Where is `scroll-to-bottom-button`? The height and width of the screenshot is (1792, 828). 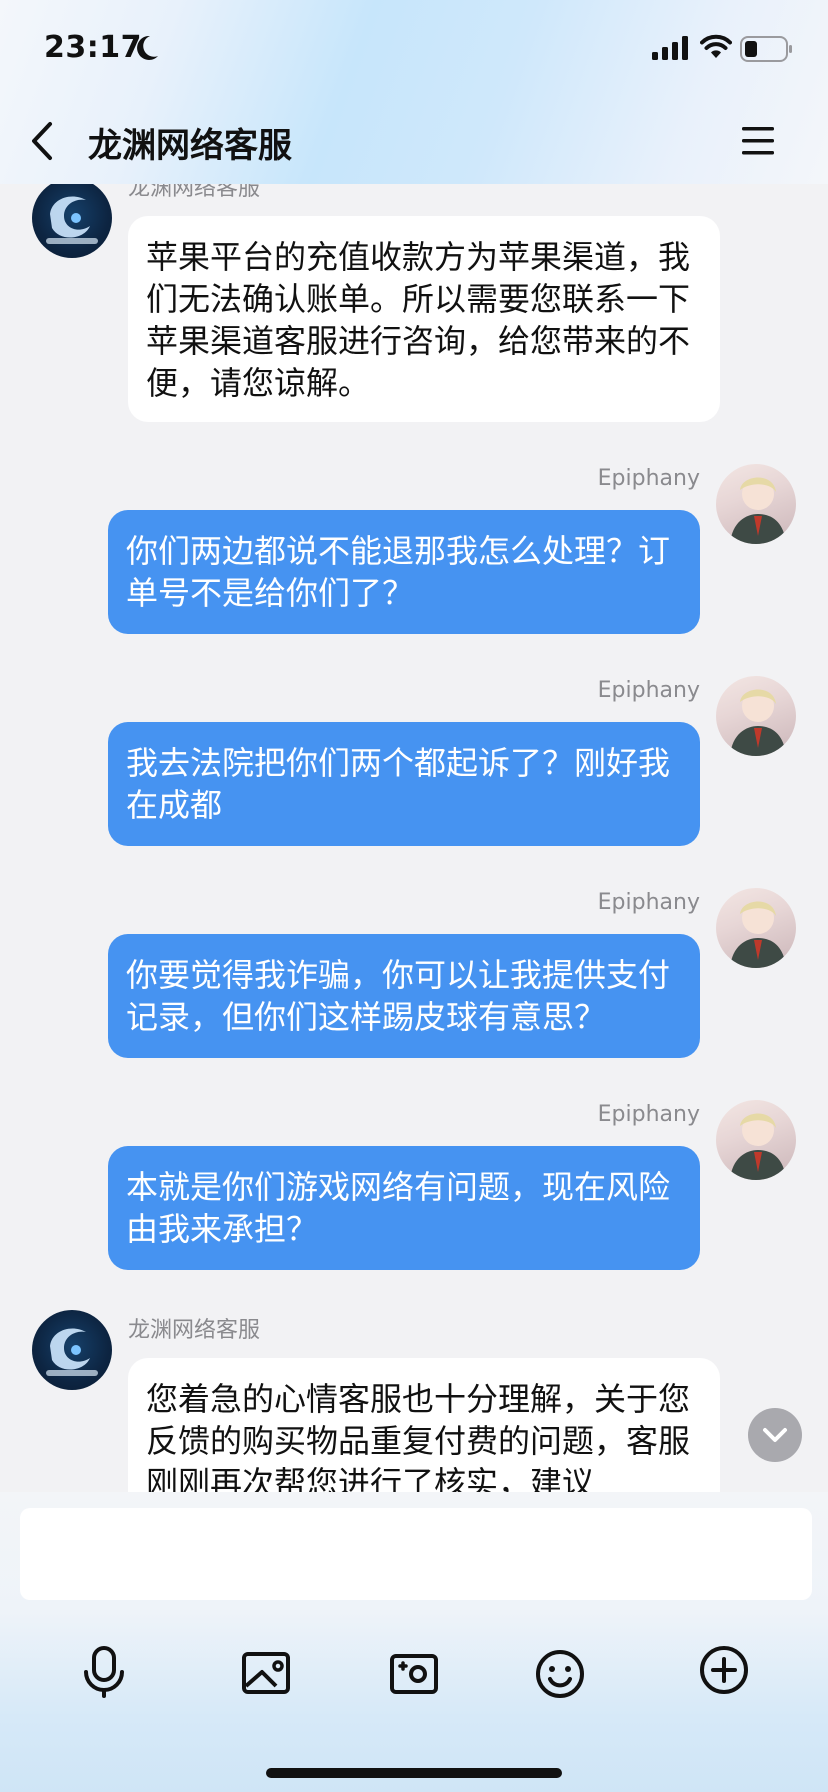 scroll-to-bottom-button is located at coordinates (775, 1435).